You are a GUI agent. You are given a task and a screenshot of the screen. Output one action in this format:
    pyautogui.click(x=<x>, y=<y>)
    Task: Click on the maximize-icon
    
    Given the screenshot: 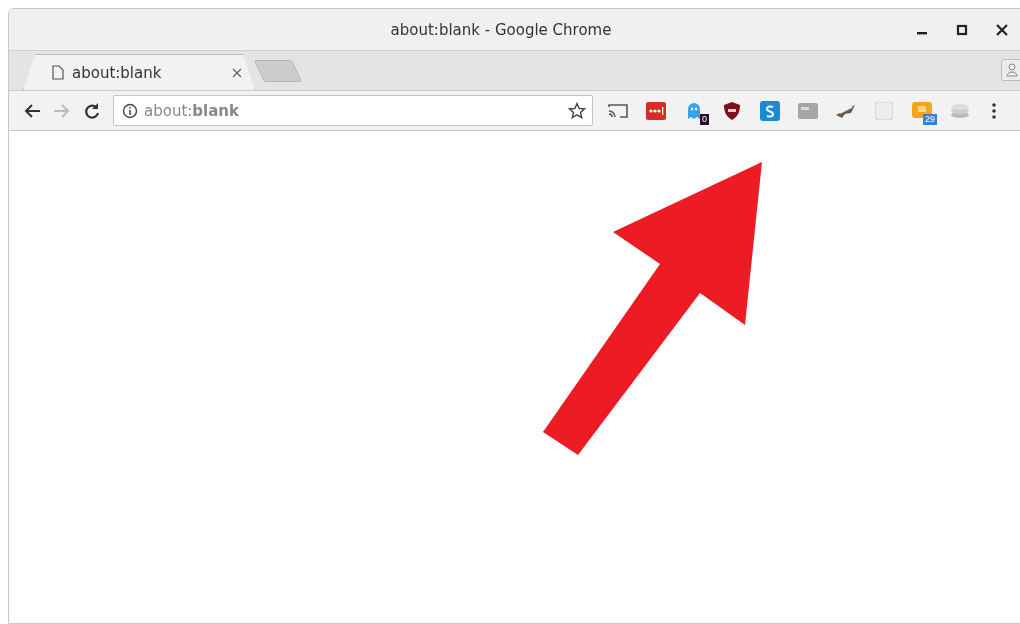 What is the action you would take?
    pyautogui.click(x=962, y=29)
    